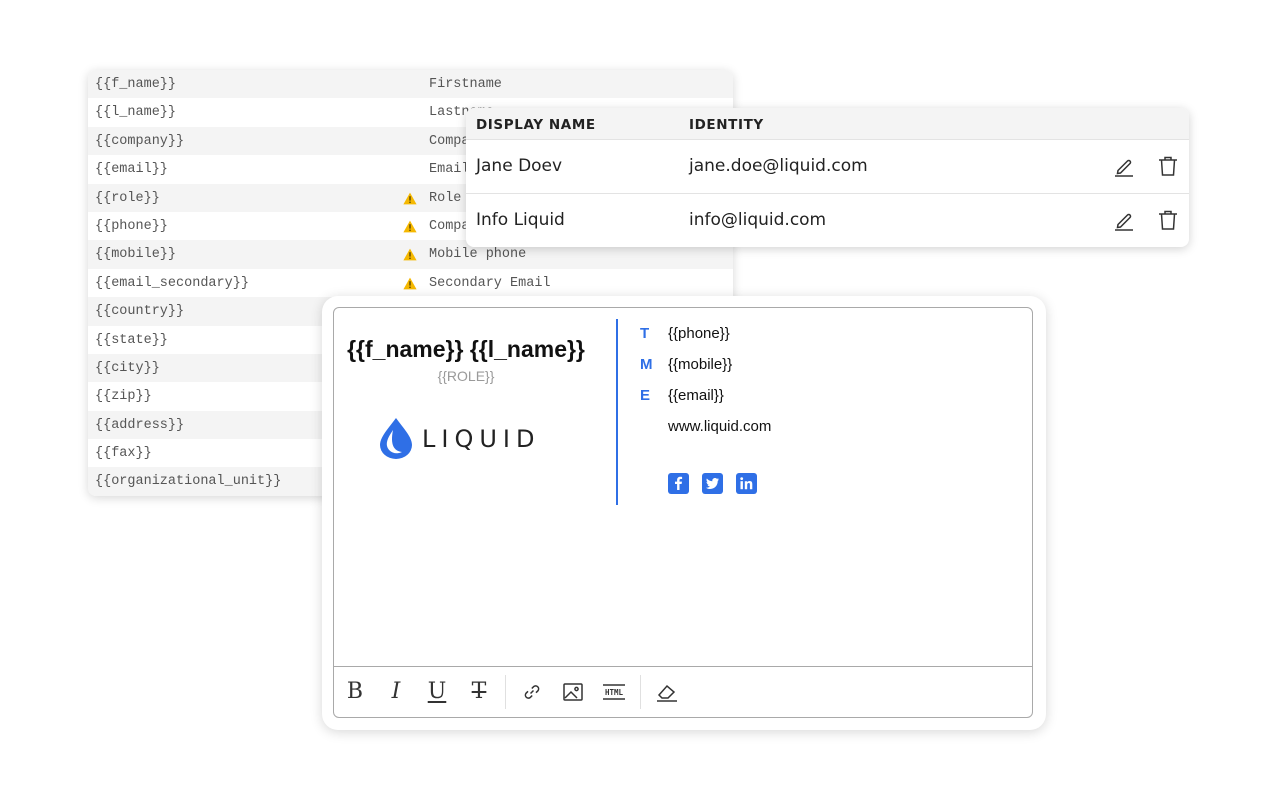 Image resolution: width=1280 pixels, height=800 pixels. What do you see at coordinates (778, 166) in the screenshot?
I see `identity-email: jane.doe@liquid.com` at bounding box center [778, 166].